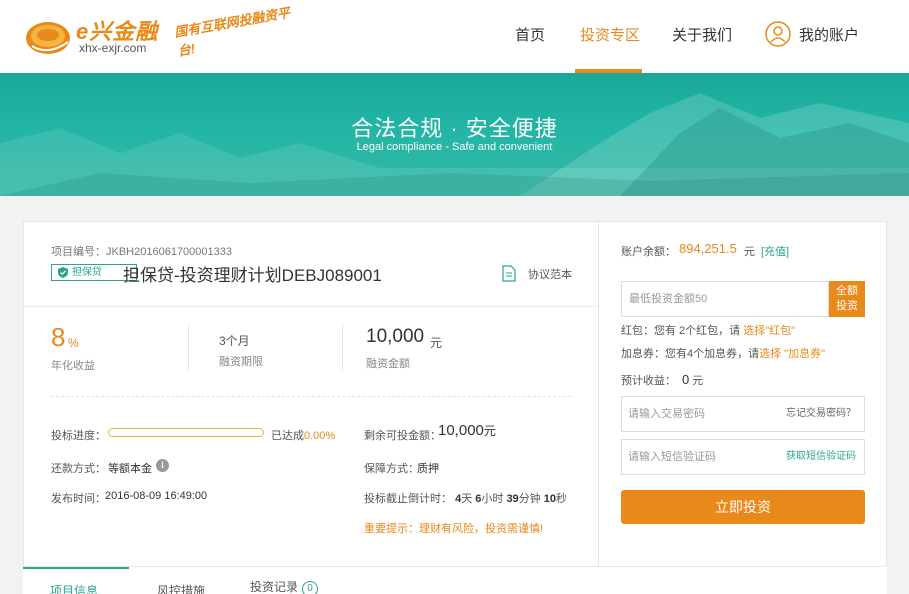  What do you see at coordinates (73, 366) in the screenshot?
I see `annual-rate-label: 年化收益` at bounding box center [73, 366].